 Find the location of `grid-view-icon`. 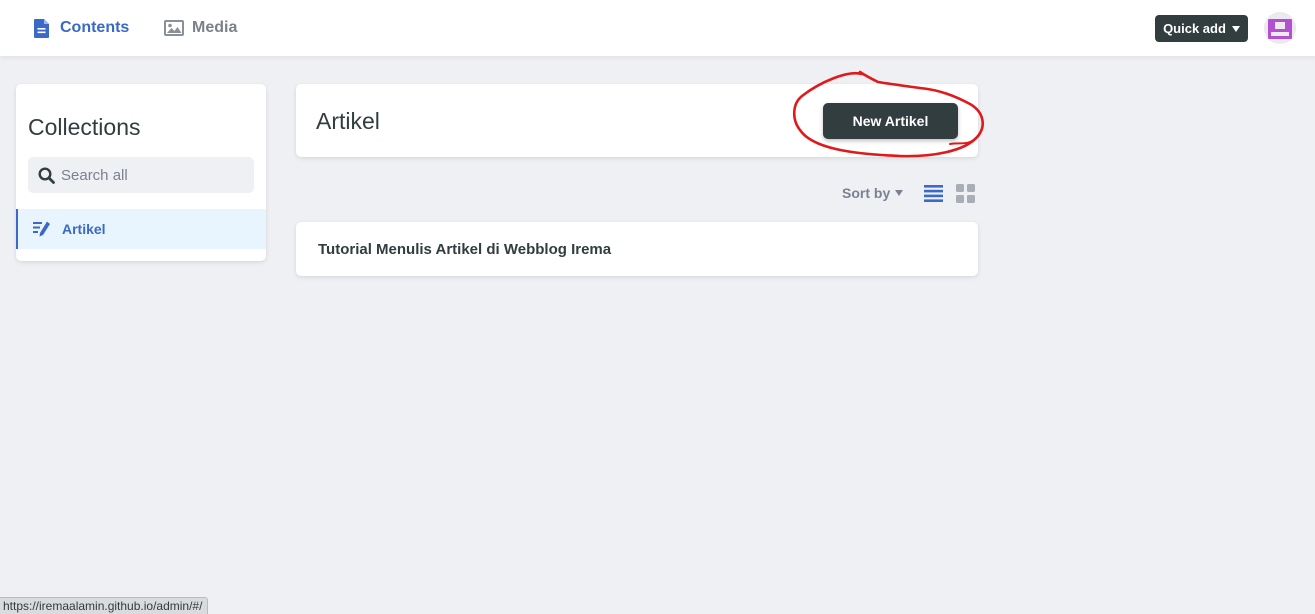

grid-view-icon is located at coordinates (965, 193).